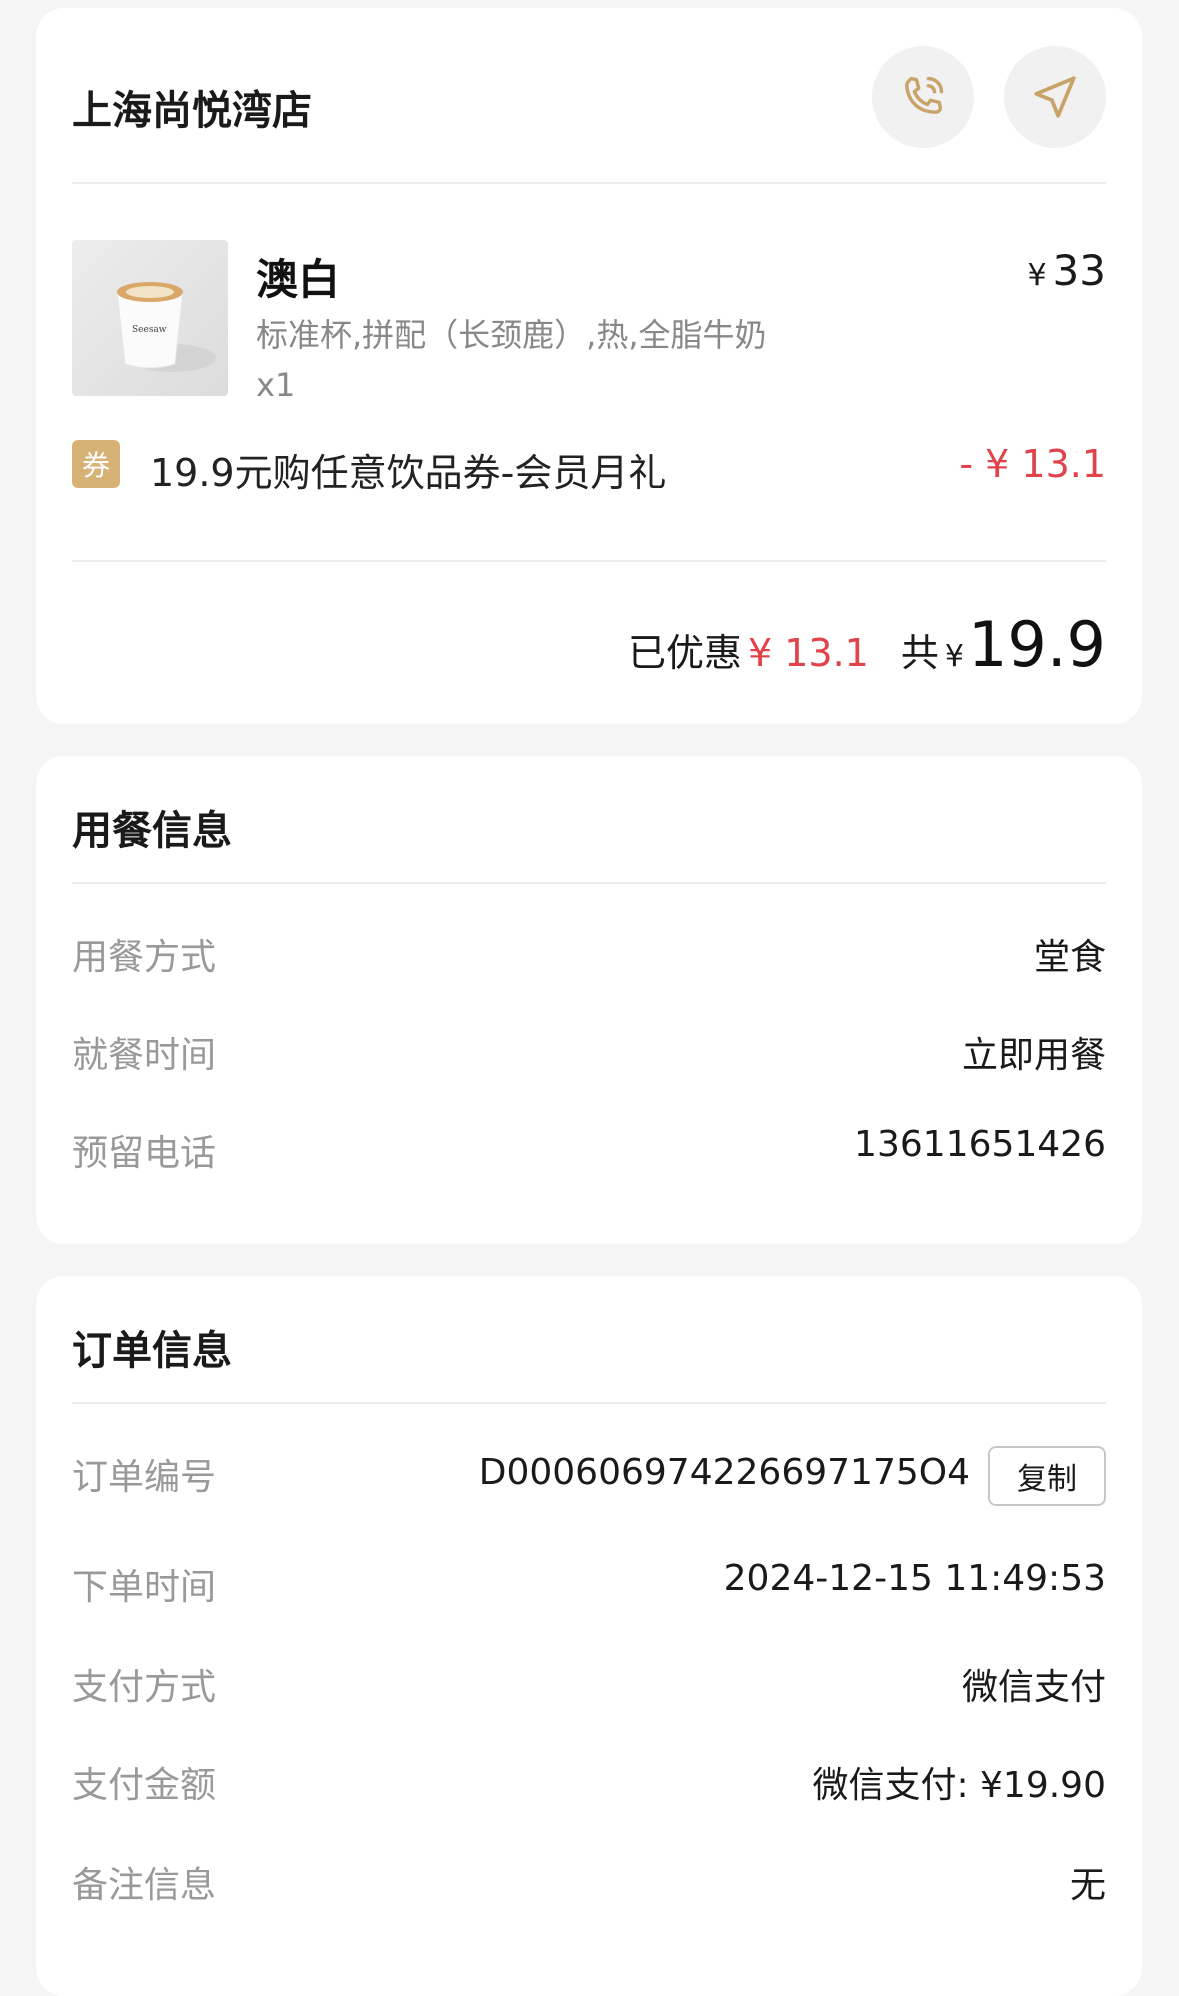  What do you see at coordinates (1079, 270) in the screenshot?
I see `price-value: 33` at bounding box center [1079, 270].